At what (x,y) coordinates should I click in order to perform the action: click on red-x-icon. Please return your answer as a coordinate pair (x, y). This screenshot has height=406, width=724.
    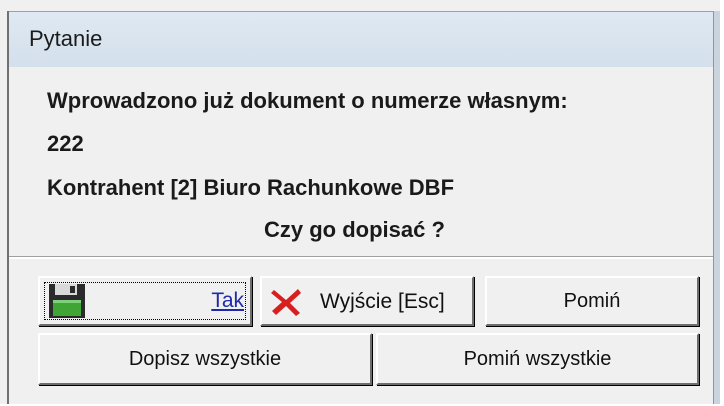
    Looking at the image, I should click on (286, 302).